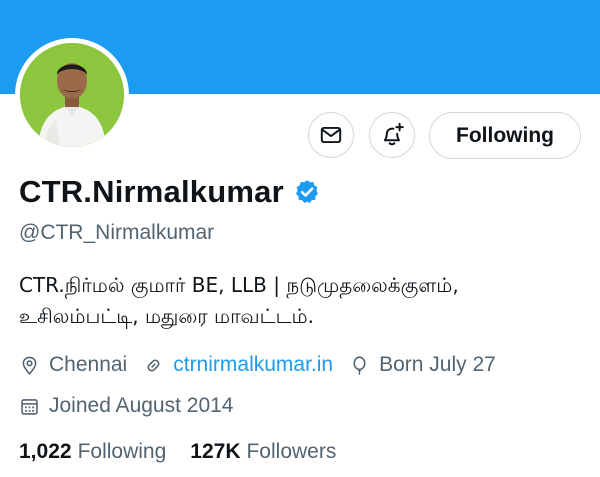 This screenshot has height=477, width=600. I want to click on bell-plus-icon, so click(394, 134).